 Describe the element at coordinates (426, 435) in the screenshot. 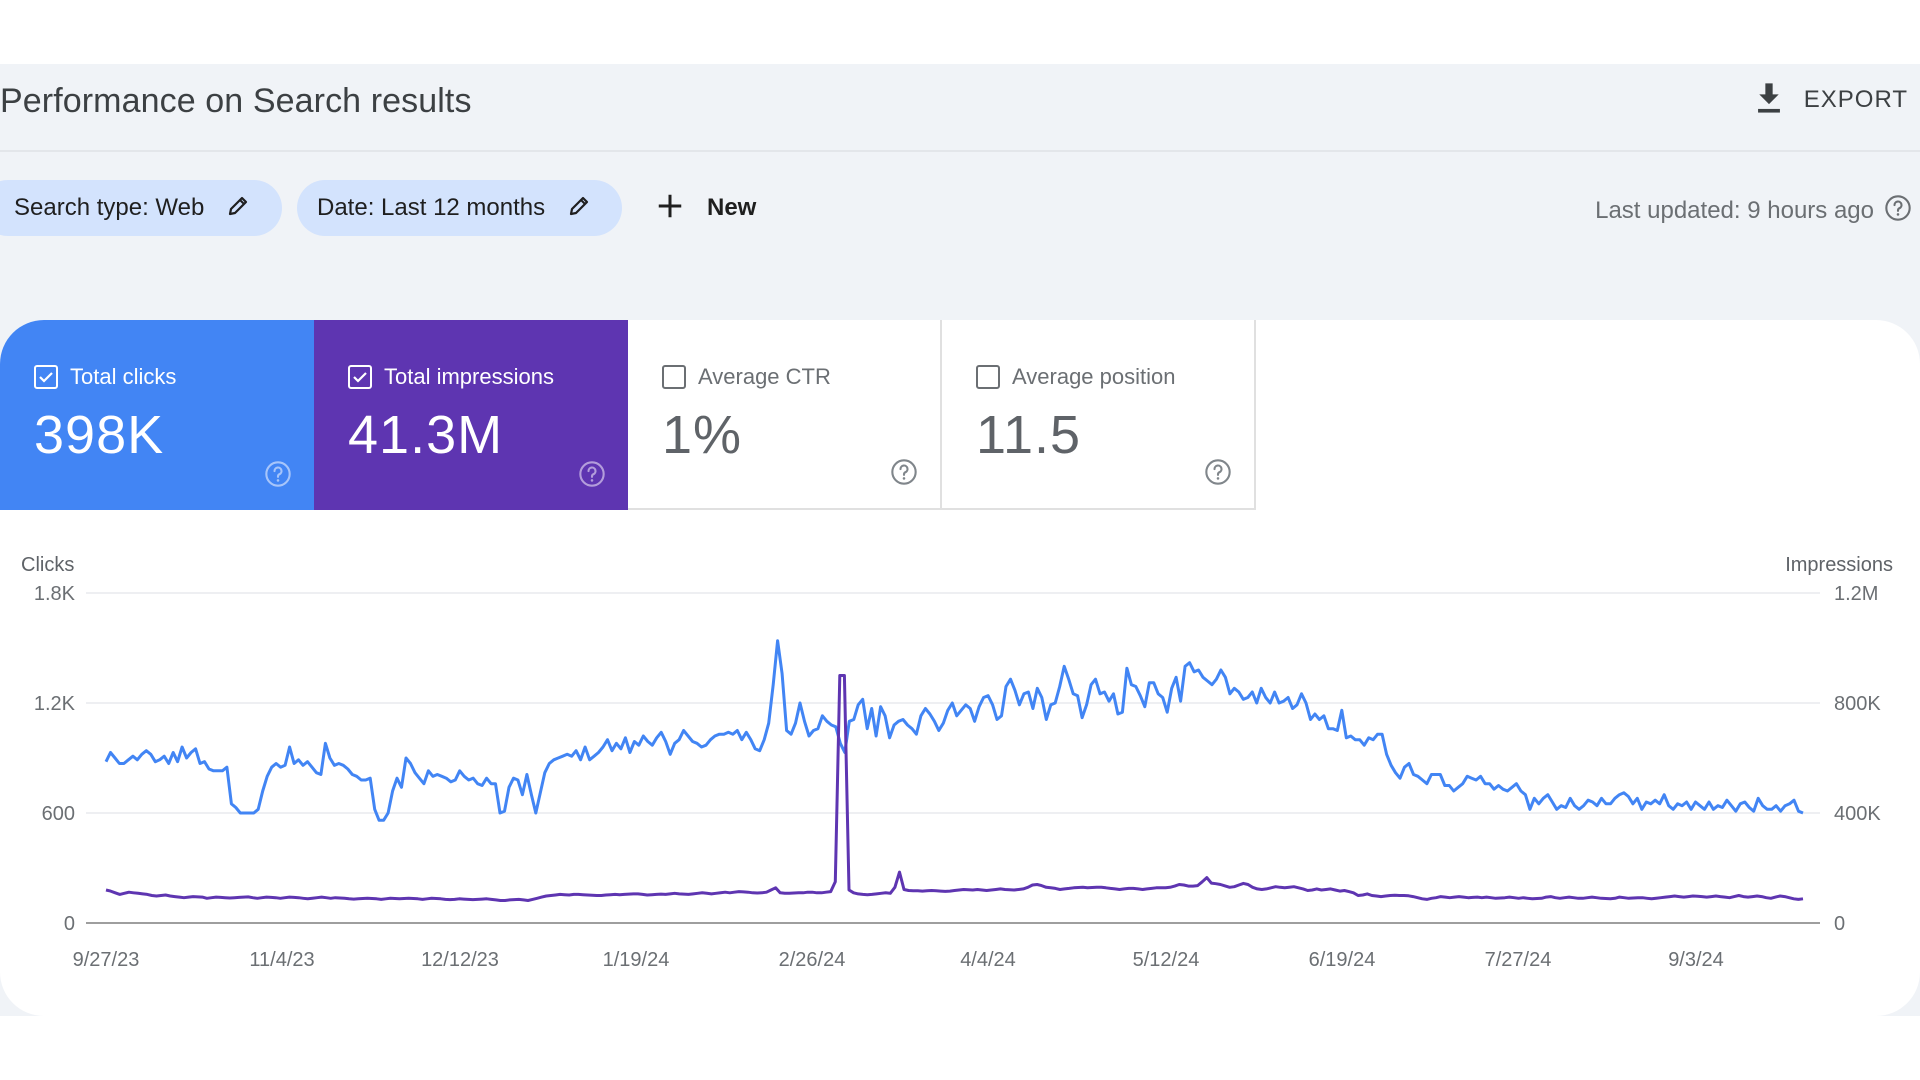

I see `metric-value: 41.3M` at that location.